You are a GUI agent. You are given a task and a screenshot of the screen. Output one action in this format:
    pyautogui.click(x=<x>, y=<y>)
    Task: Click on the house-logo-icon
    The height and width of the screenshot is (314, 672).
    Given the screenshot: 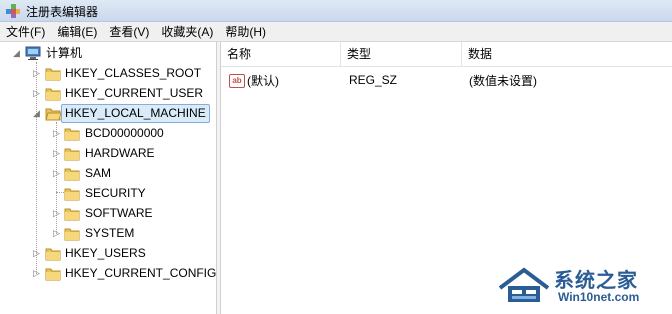 What is the action you would take?
    pyautogui.click(x=524, y=284)
    